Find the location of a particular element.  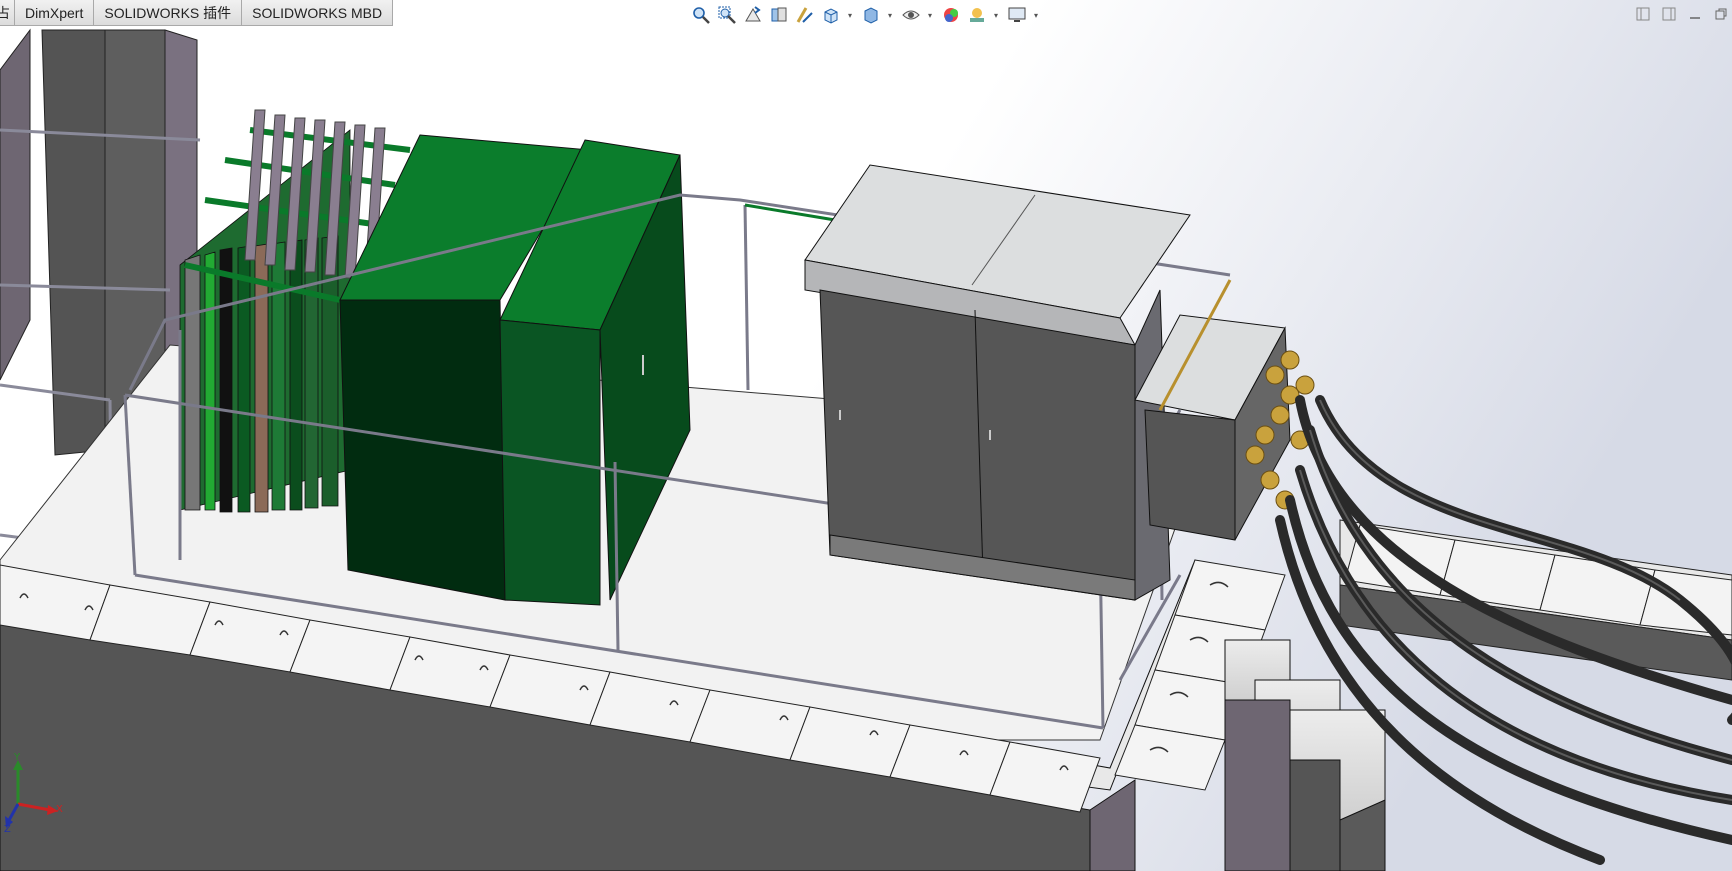

split-left-icon is located at coordinates (1643, 14).